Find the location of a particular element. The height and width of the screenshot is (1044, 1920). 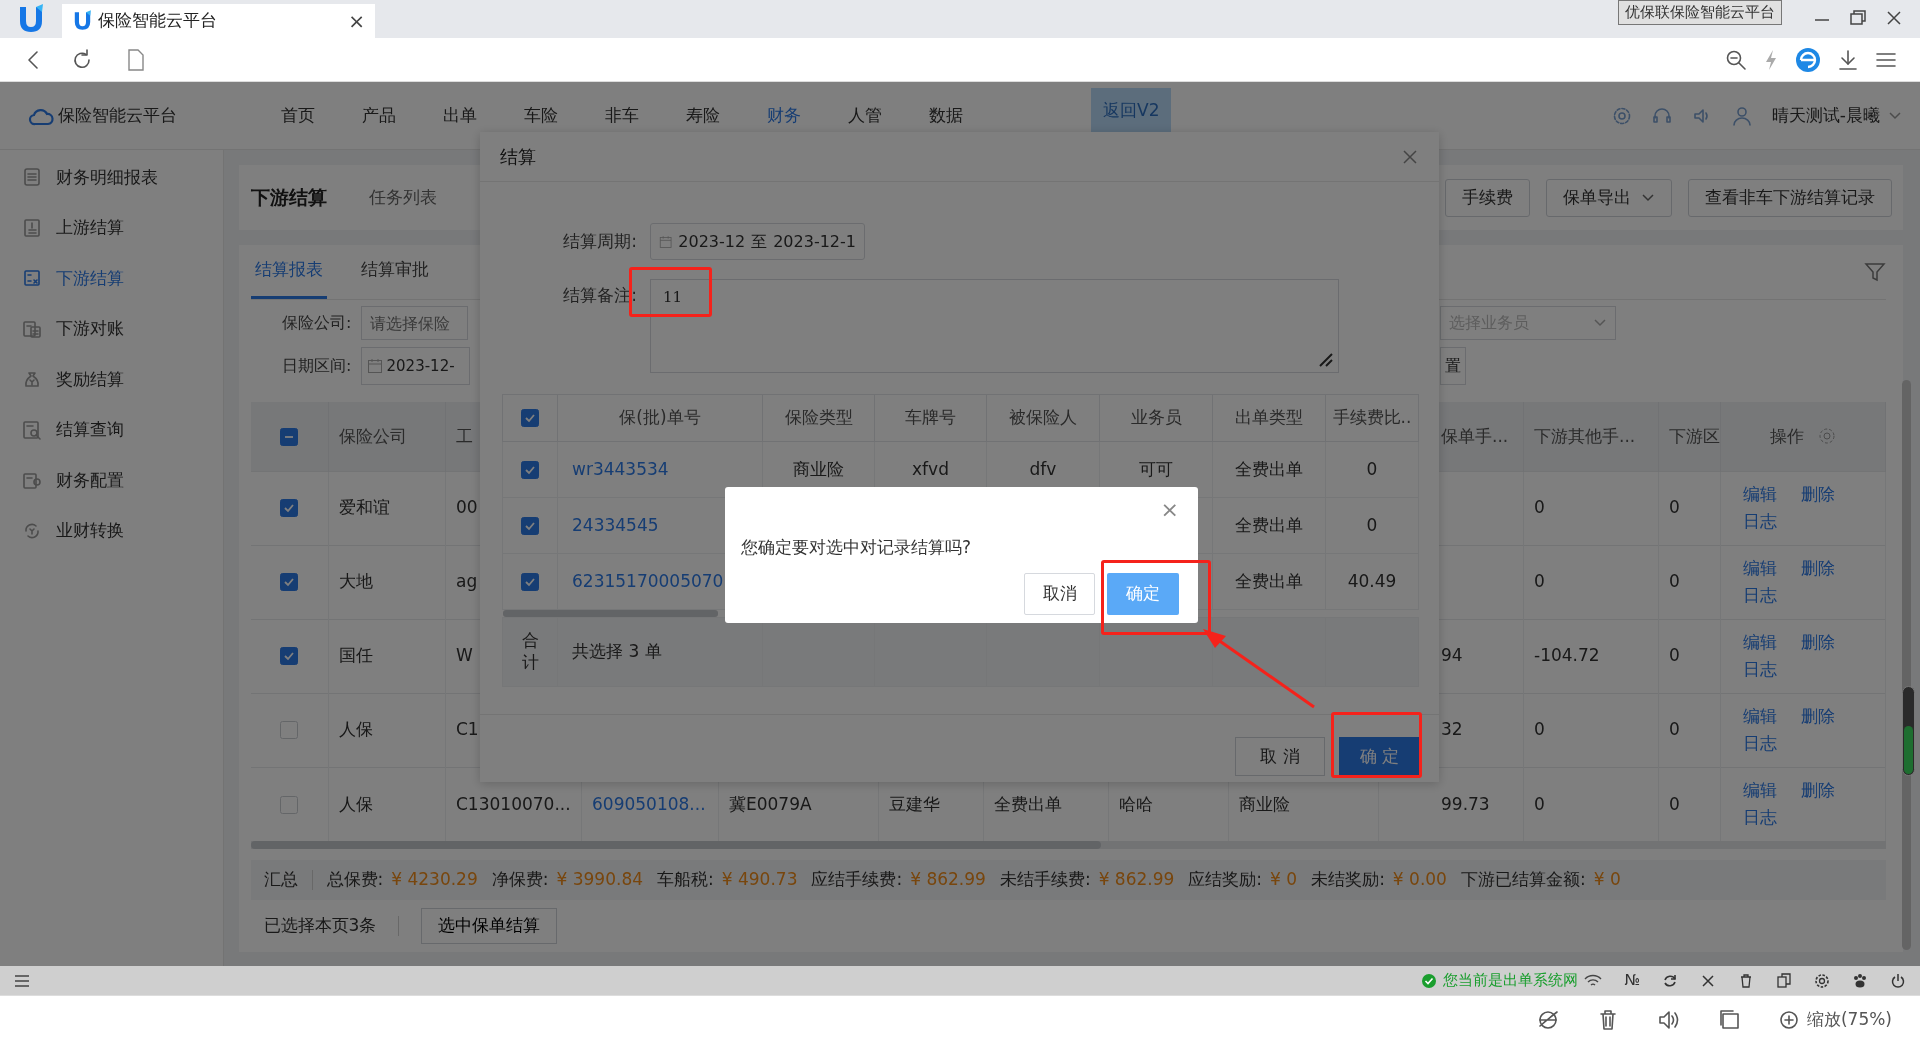

nav-link: 产品 is located at coordinates (378, 115).